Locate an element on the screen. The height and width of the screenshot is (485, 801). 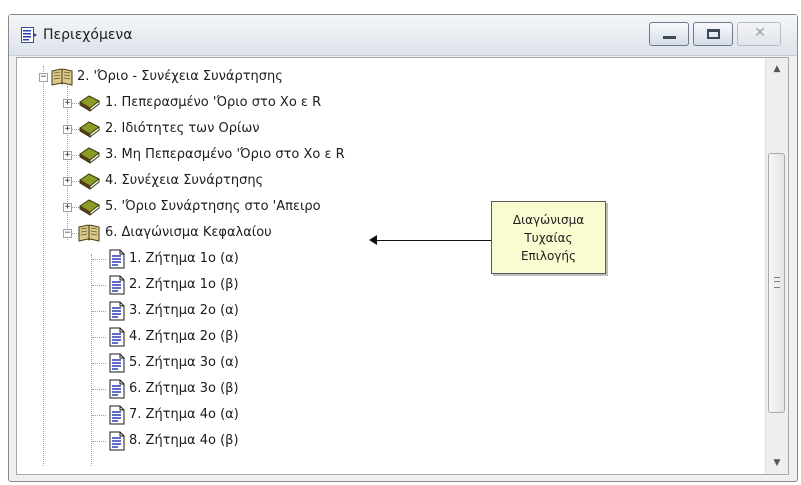
contents-app-icon is located at coordinates (29, 35).